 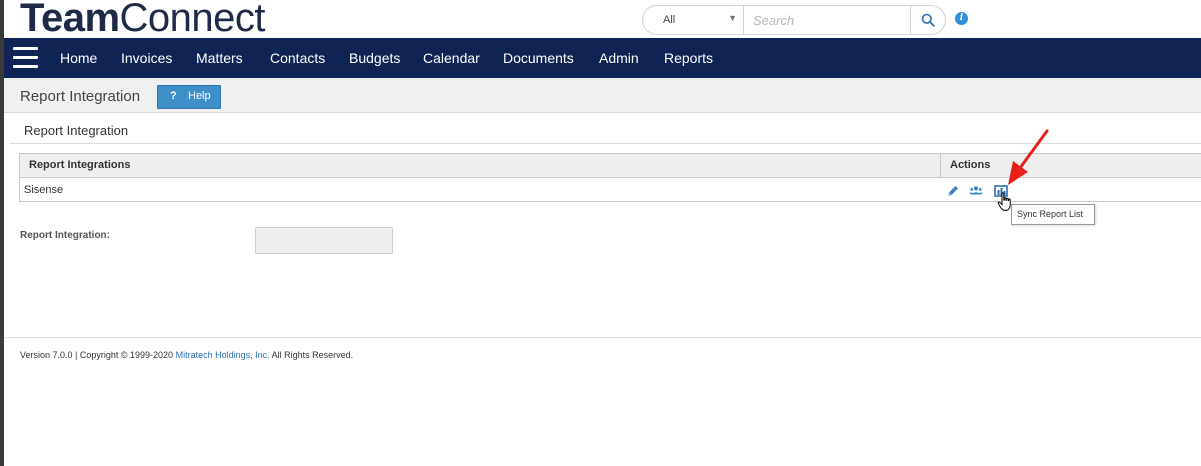 What do you see at coordinates (961, 18) in the screenshot?
I see `info-icon: i` at bounding box center [961, 18].